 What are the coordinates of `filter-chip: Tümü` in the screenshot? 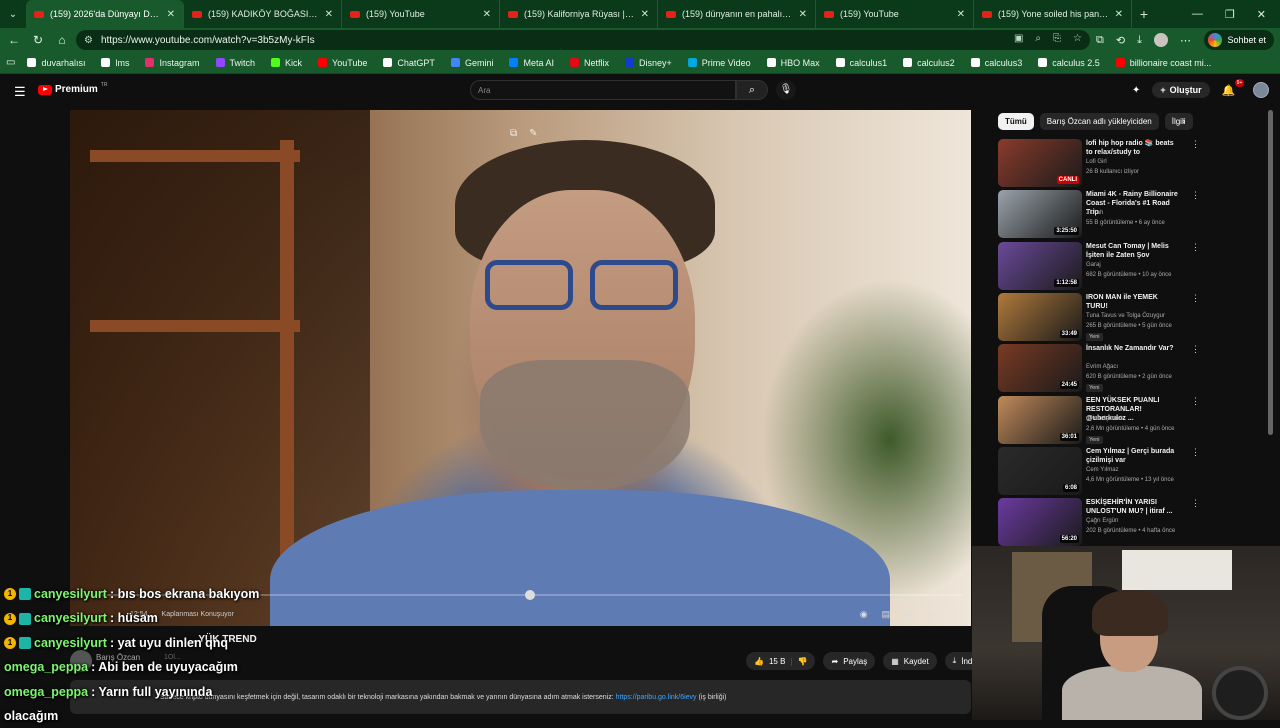 It's located at (1016, 121).